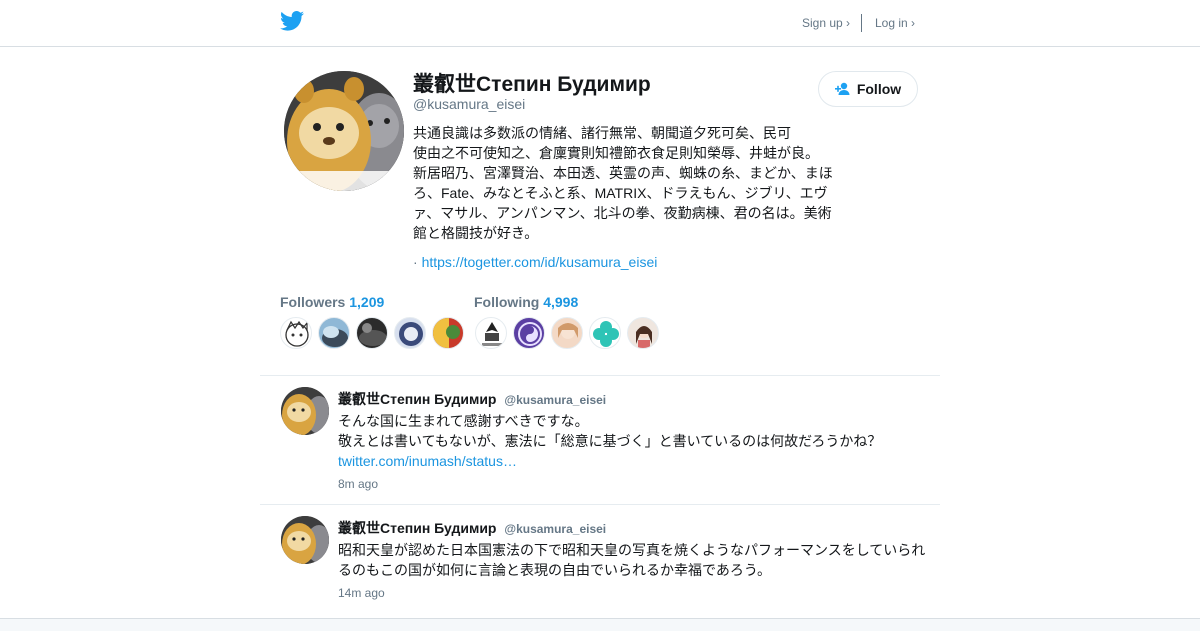 This screenshot has height=631, width=1200. What do you see at coordinates (469, 104) in the screenshot?
I see `profile-handle: @kusamura_eisei` at bounding box center [469, 104].